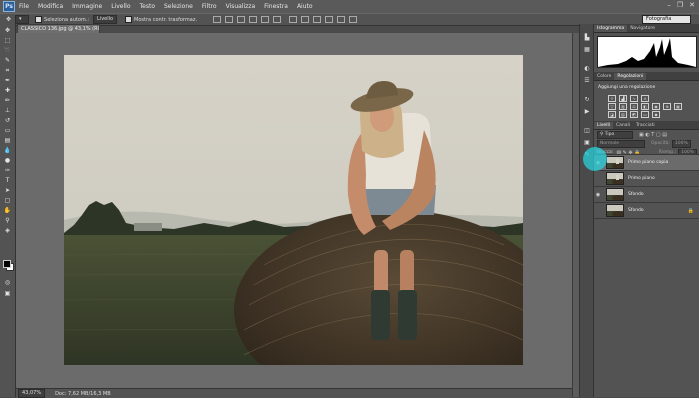  I want to click on layers-panel-icon: ◫, so click(587, 130).